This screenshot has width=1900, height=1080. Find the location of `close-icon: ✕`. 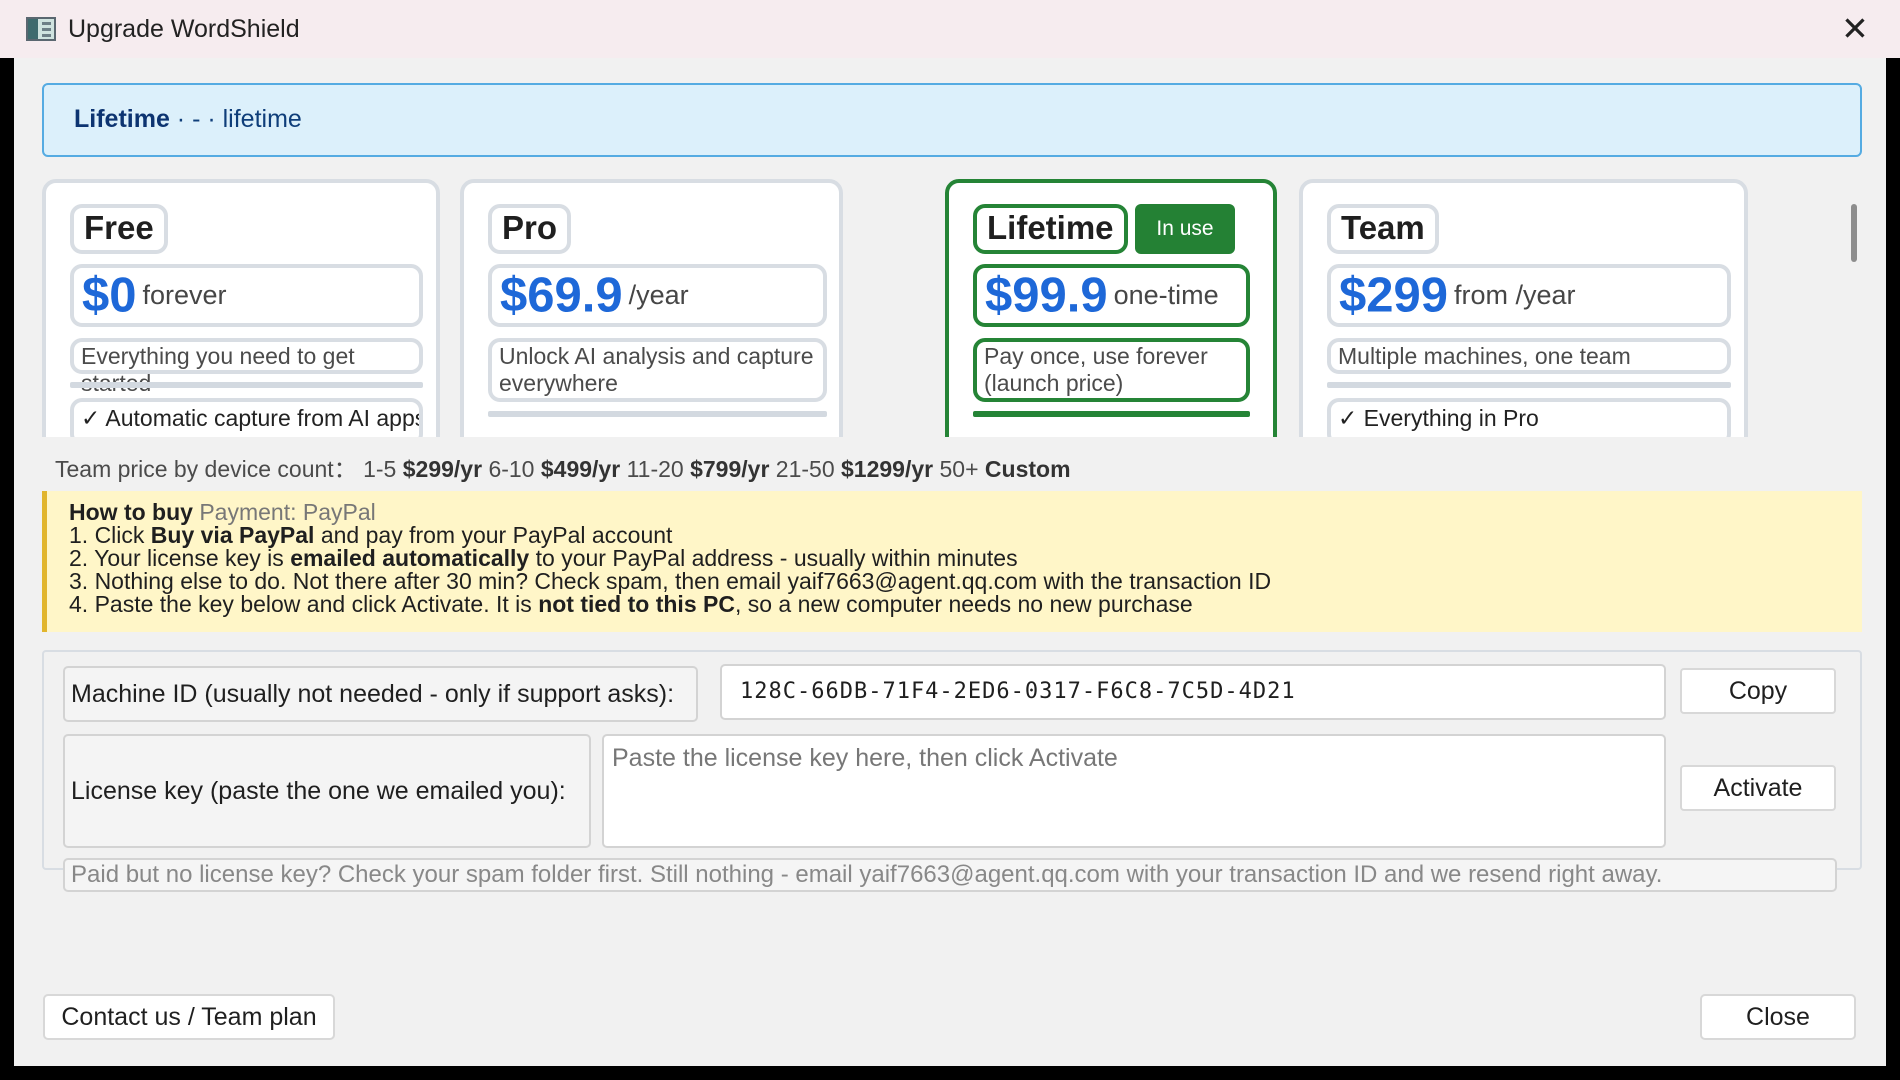

close-icon: ✕ is located at coordinates (1855, 29).